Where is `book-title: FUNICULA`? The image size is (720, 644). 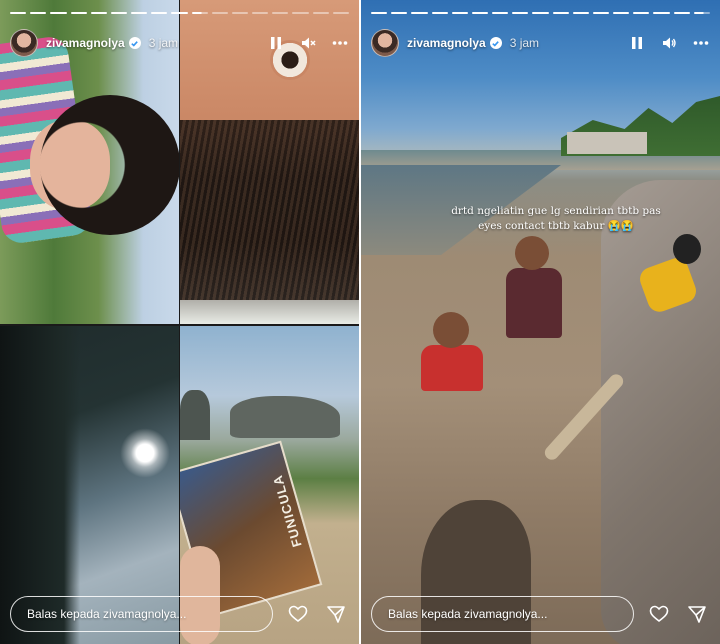 book-title: FUNICULA is located at coordinates (287, 511).